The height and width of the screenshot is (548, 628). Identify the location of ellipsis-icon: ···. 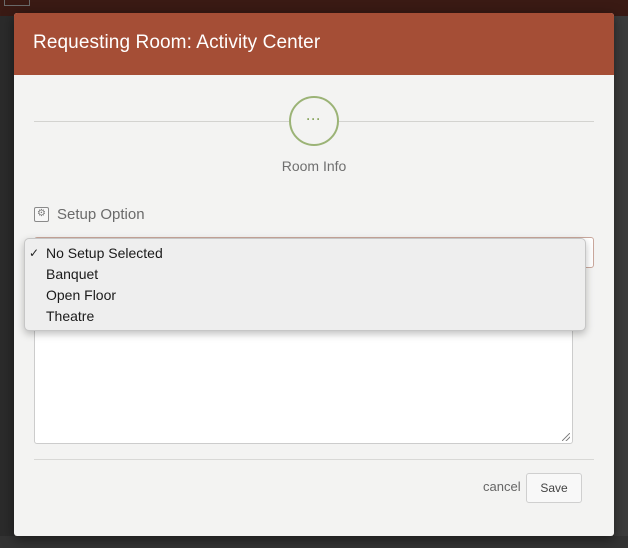
(314, 119).